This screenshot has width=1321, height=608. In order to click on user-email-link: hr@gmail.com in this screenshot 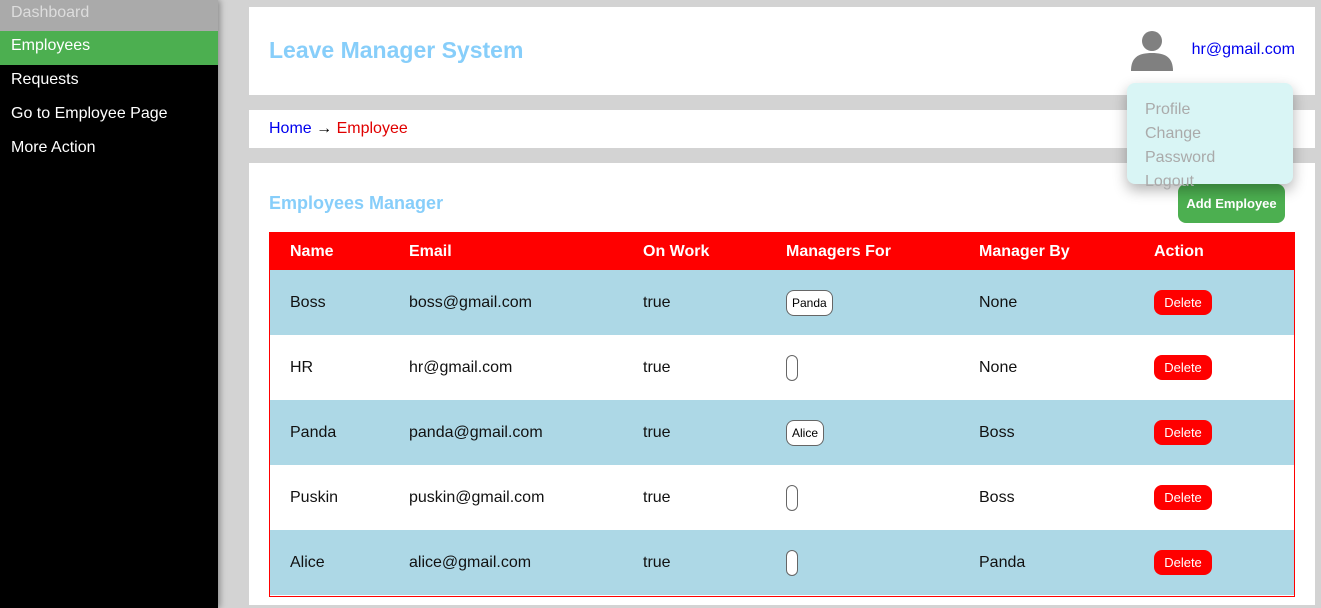, I will do `click(1243, 50)`.